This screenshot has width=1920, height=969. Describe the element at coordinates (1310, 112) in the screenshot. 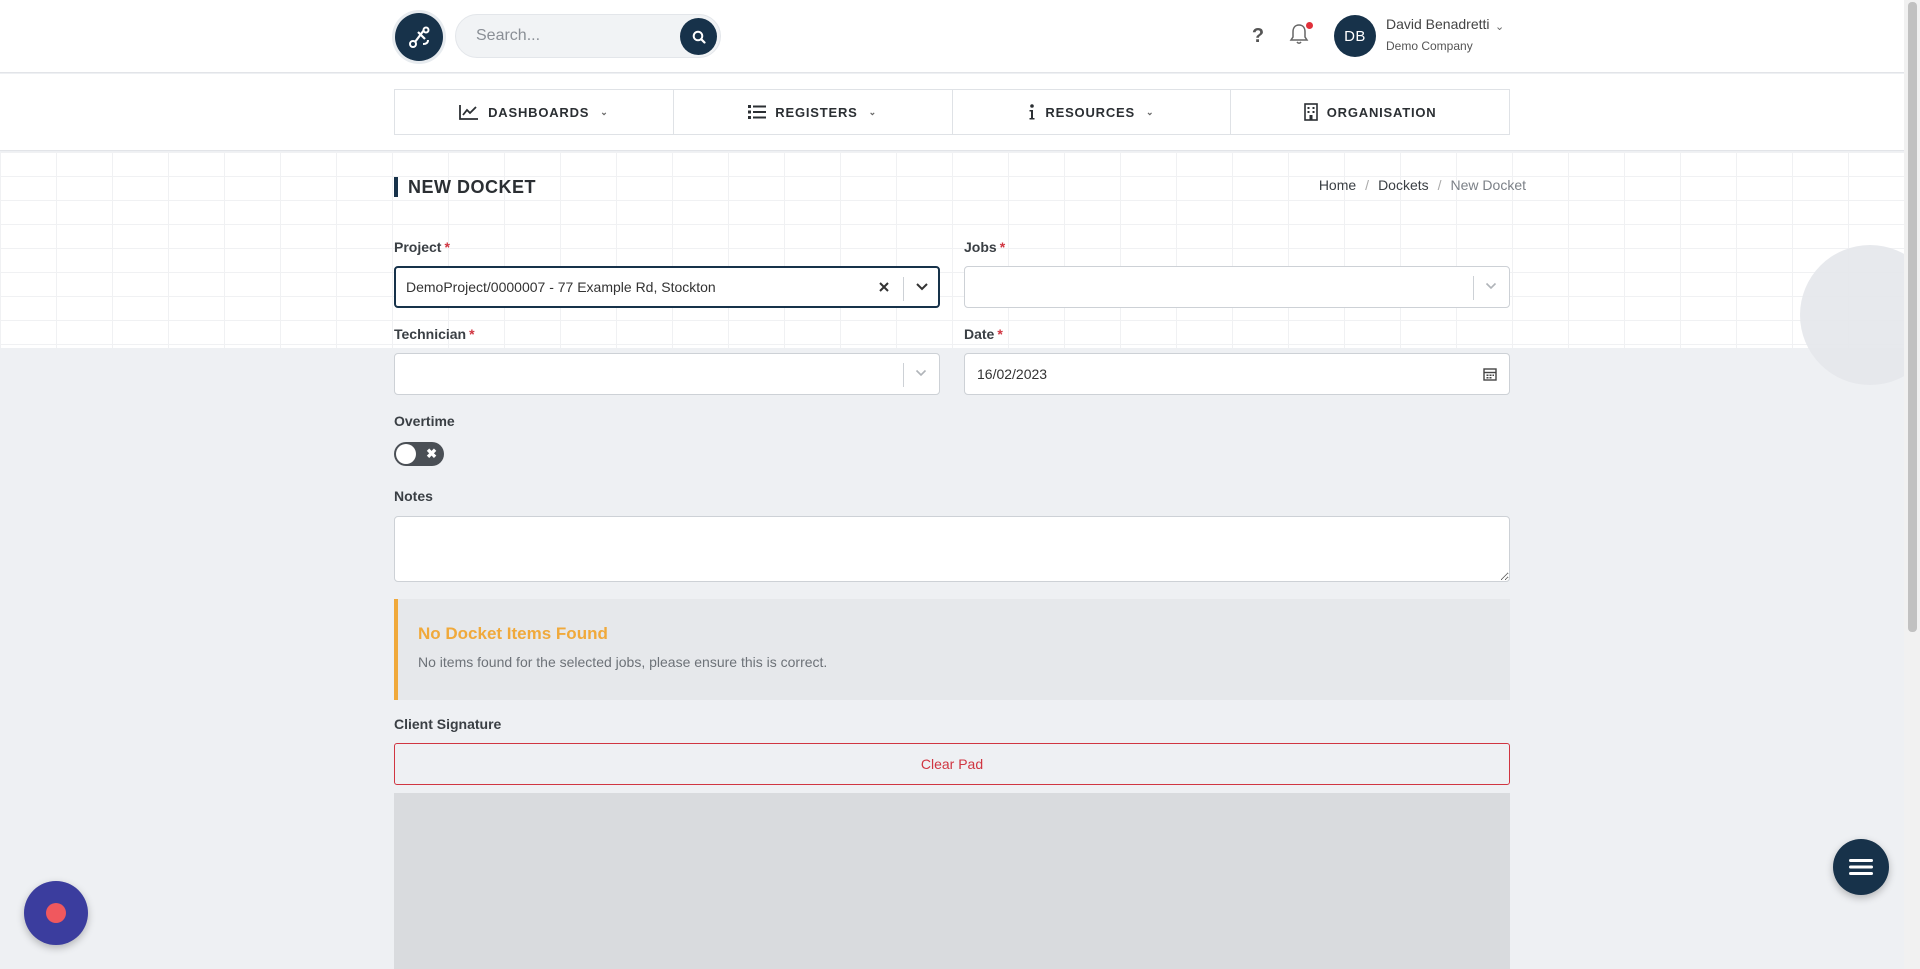

I see `building-icon` at that location.